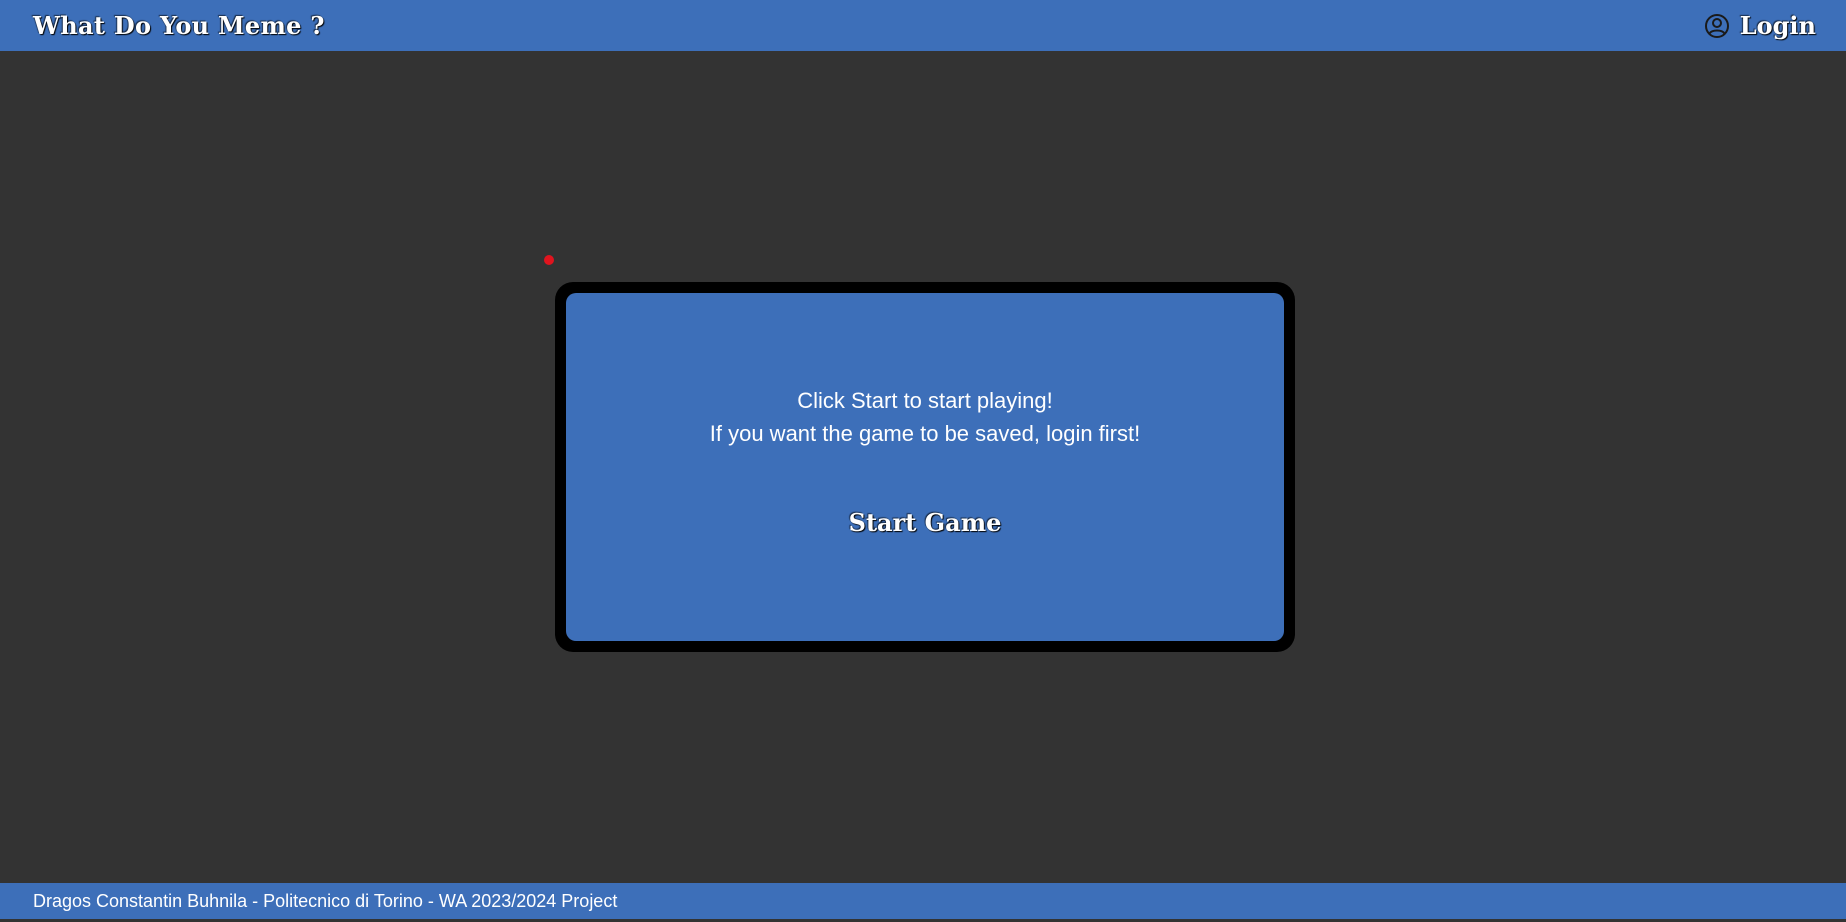 Image resolution: width=1846 pixels, height=922 pixels. Describe the element at coordinates (925, 400) in the screenshot. I see `instruction-line-1: Click Start to start playing!` at that location.